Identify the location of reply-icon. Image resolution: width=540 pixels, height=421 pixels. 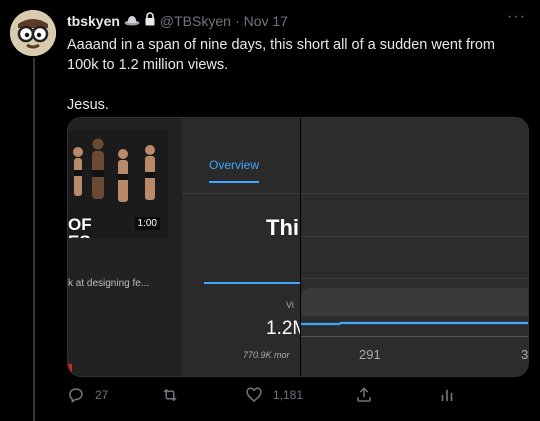
(76, 395).